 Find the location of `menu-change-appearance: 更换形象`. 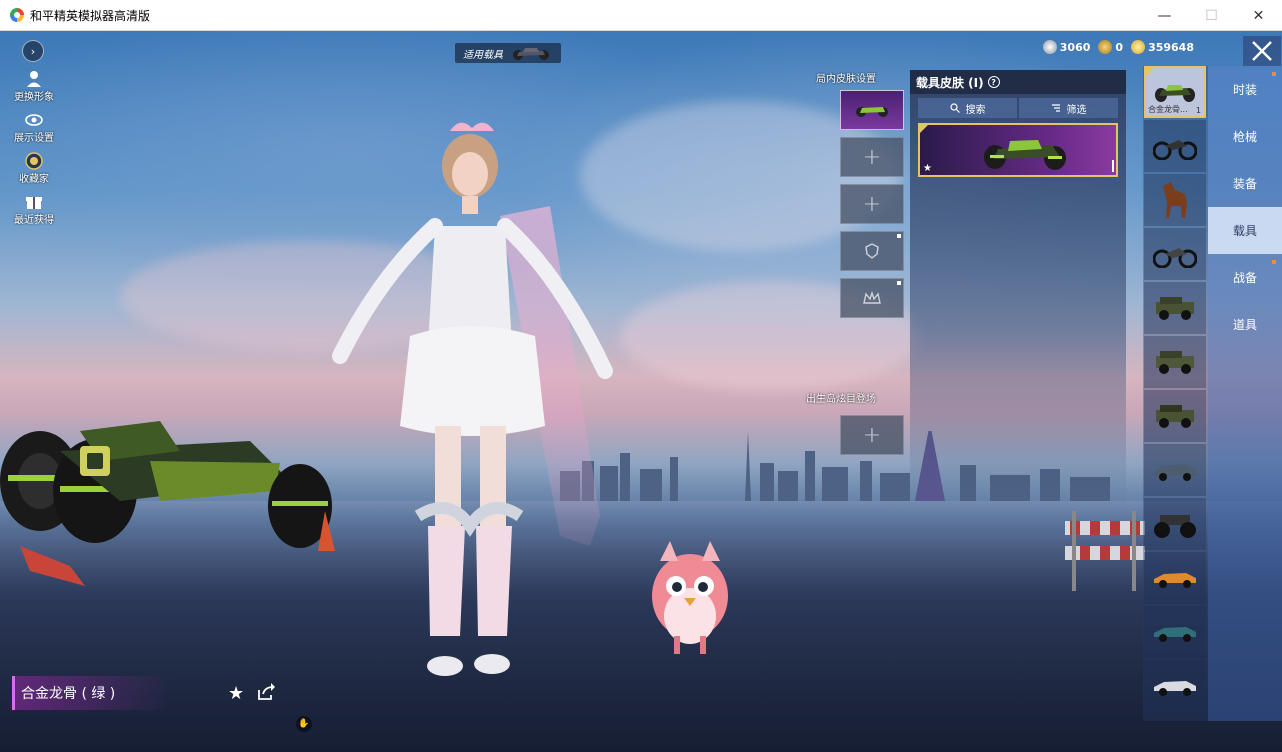

menu-change-appearance: 更换形象 is located at coordinates (34, 86).